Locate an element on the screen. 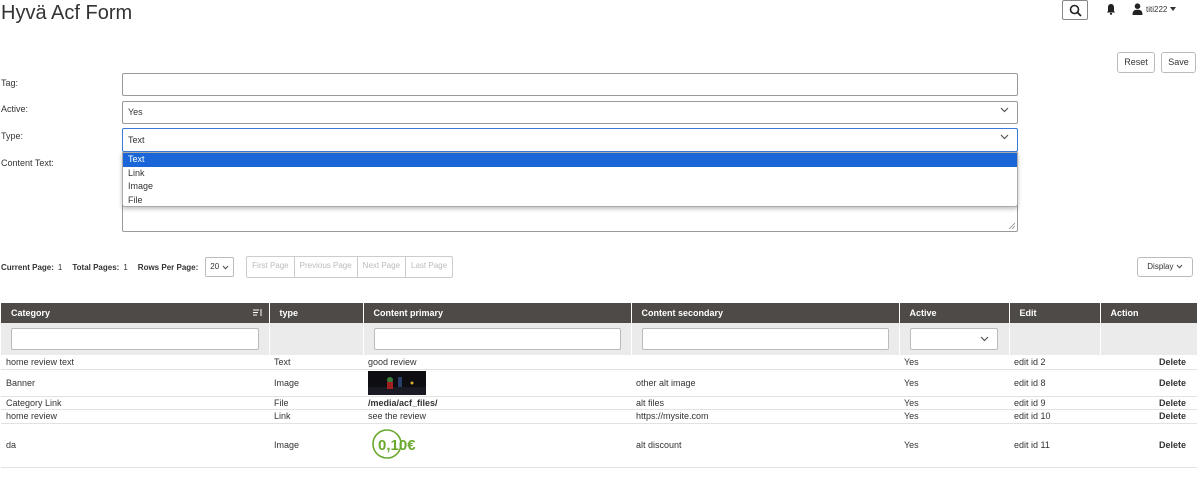 This screenshot has height=489, width=1200. rows-per-page-select: 20 is located at coordinates (220, 267).